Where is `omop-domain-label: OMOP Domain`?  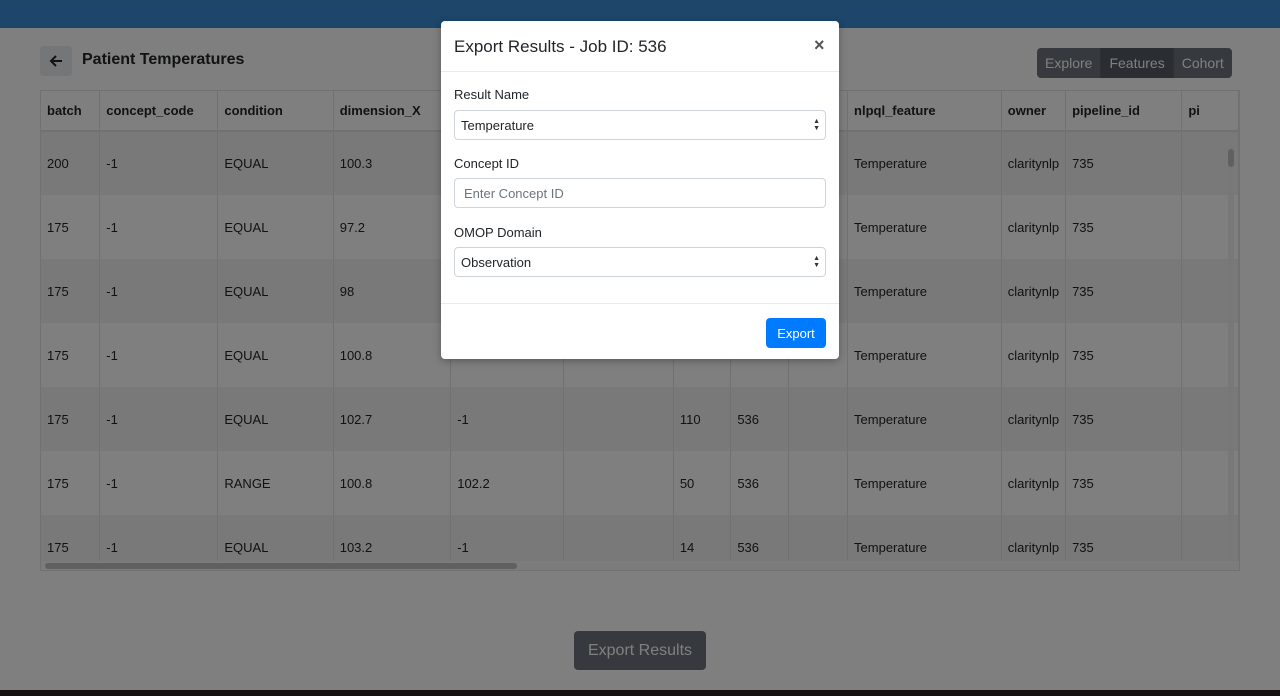
omop-domain-label: OMOP Domain is located at coordinates (498, 232).